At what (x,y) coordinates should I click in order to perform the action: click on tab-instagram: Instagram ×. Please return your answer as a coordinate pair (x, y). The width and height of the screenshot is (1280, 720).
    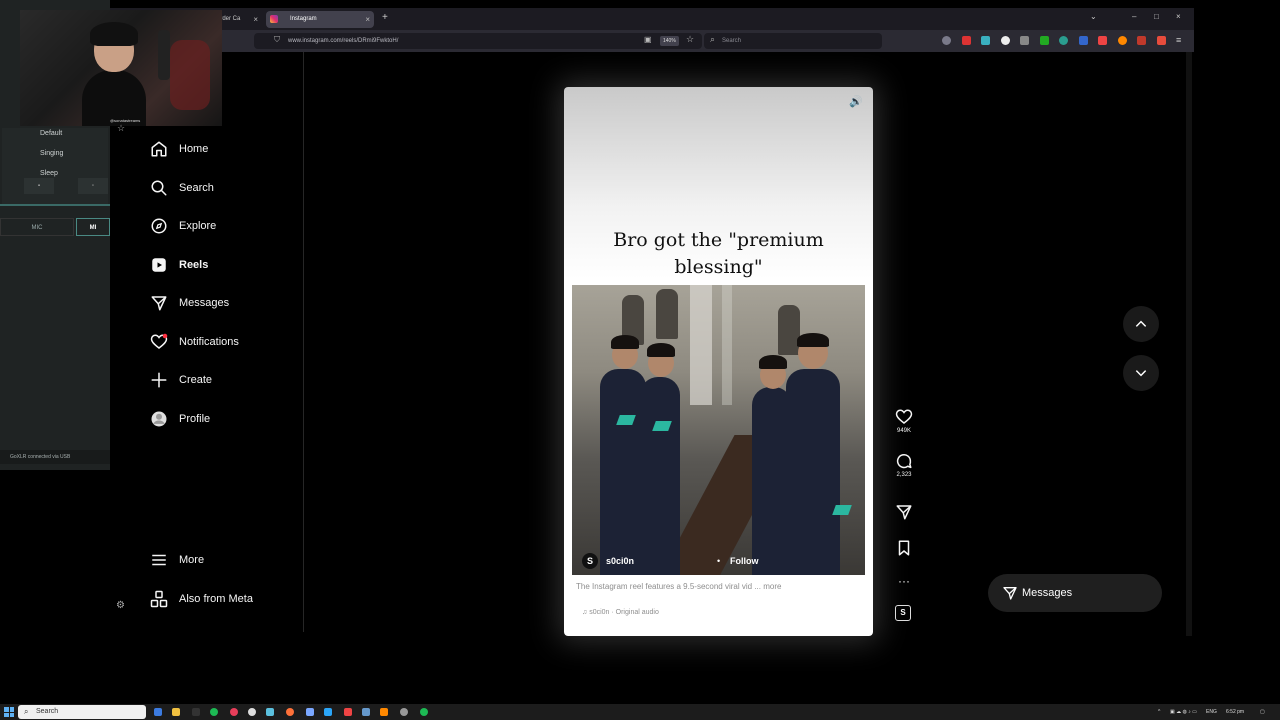
    Looking at the image, I should click on (320, 19).